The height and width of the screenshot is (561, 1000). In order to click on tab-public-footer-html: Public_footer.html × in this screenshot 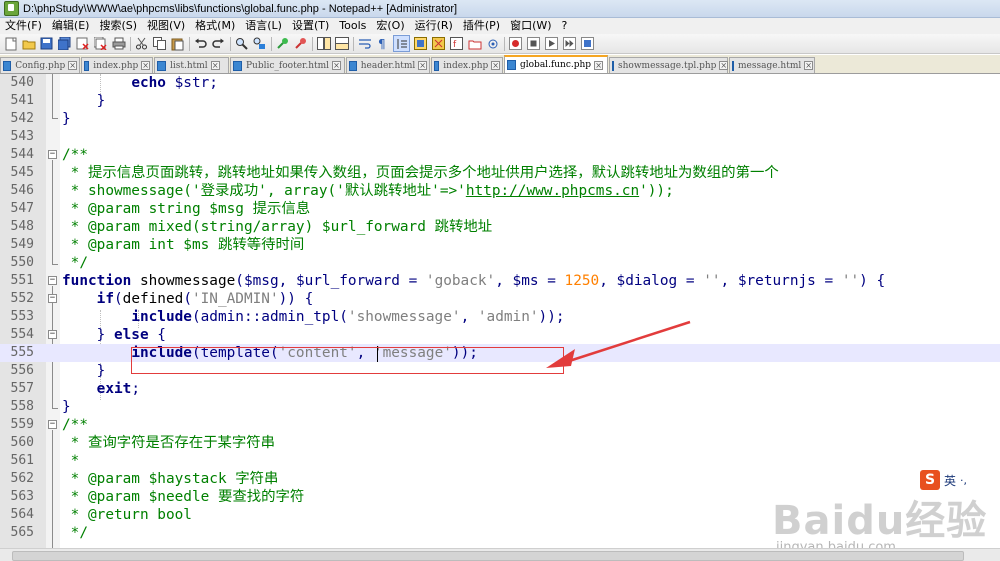, I will do `click(287, 65)`.